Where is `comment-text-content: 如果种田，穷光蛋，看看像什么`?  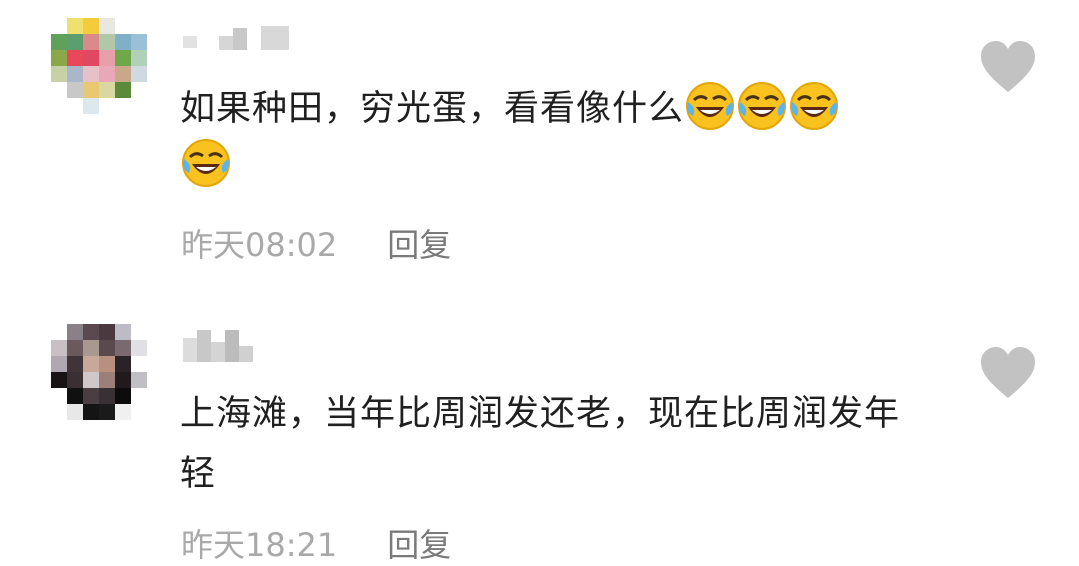
comment-text-content: 如果种田，穷光蛋，看看像什么 is located at coordinates (432, 109).